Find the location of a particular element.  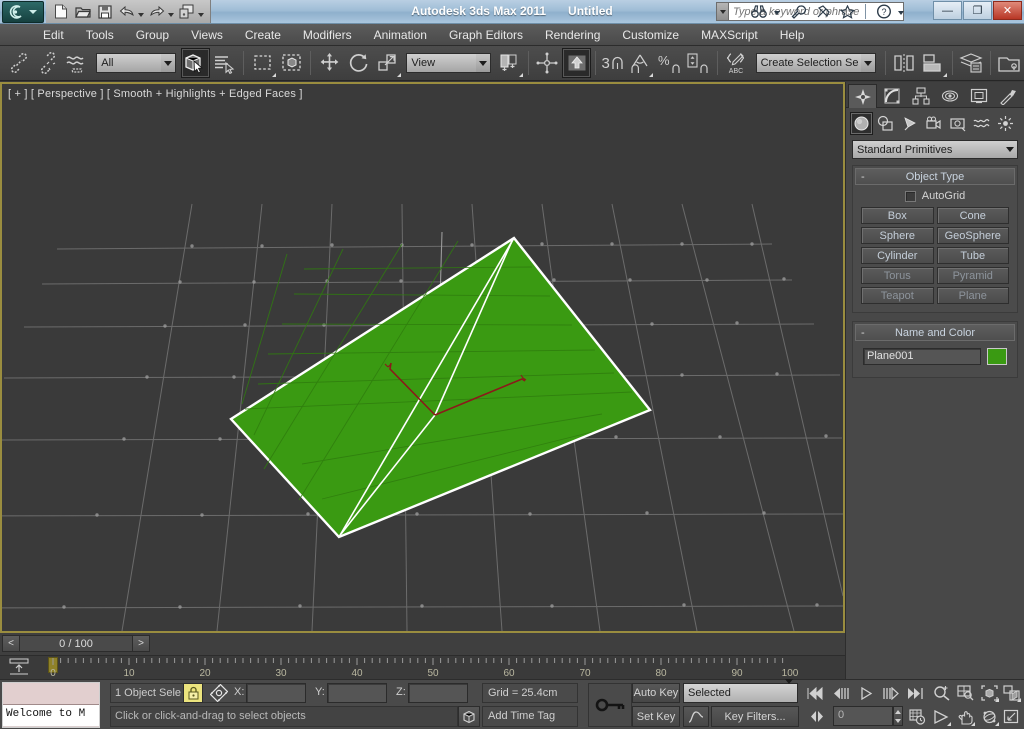

snaps-toggle-button is located at coordinates (576, 63).